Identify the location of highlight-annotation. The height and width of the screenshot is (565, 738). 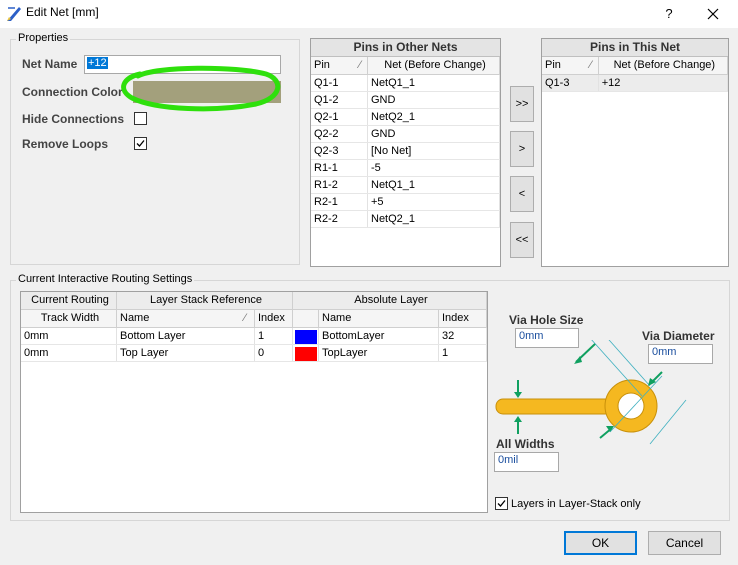
(201, 88).